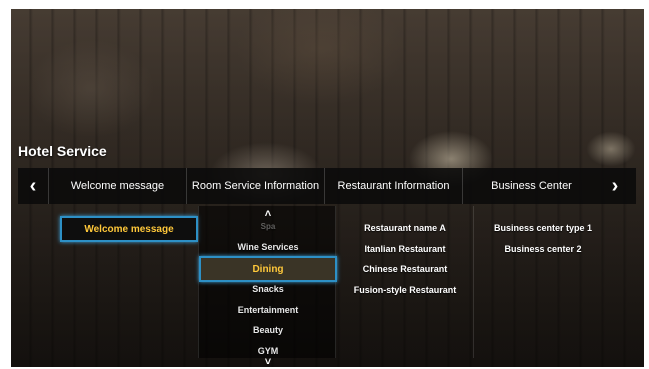  What do you see at coordinates (268, 310) in the screenshot?
I see `list-item: Entertainment` at bounding box center [268, 310].